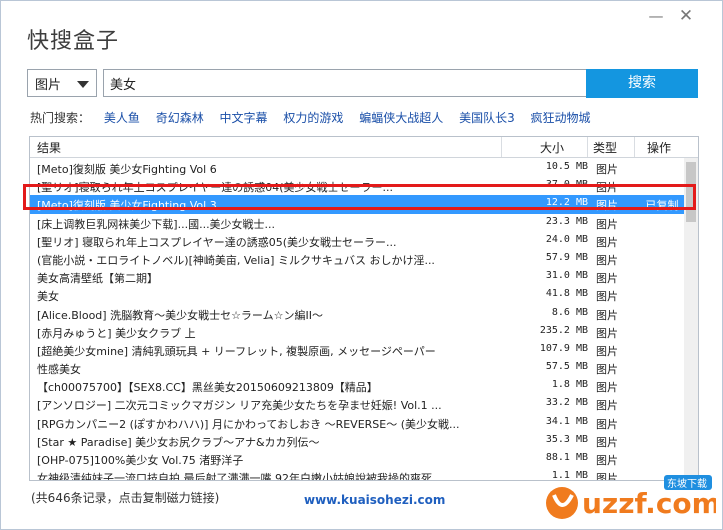 Image resolution: width=723 pixels, height=530 pixels. What do you see at coordinates (566, 294) in the screenshot?
I see `row-size: 41.8 MB` at bounding box center [566, 294].